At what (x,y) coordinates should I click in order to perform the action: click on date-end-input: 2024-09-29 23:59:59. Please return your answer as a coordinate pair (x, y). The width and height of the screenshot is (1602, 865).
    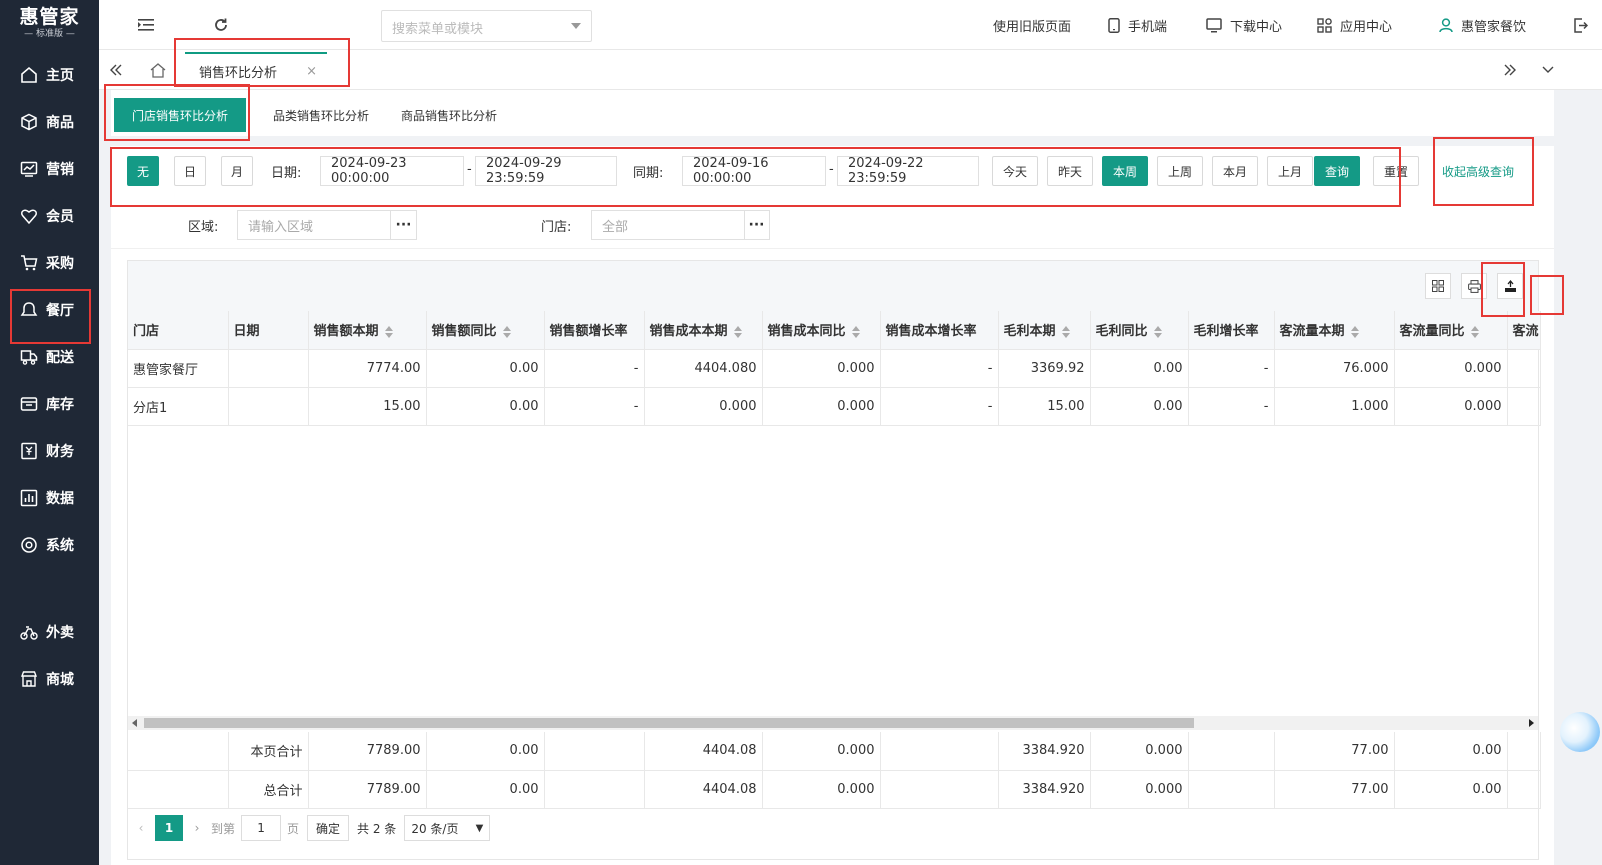
    Looking at the image, I should click on (546, 171).